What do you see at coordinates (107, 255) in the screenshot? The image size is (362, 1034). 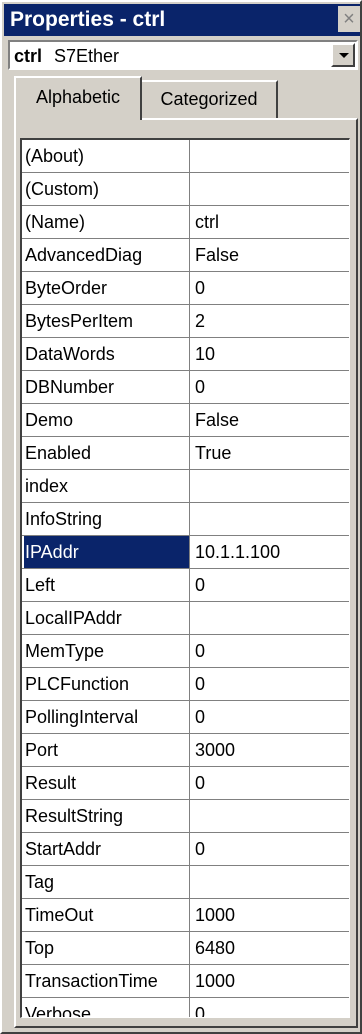 I see `property-name: AdvancedDiag` at bounding box center [107, 255].